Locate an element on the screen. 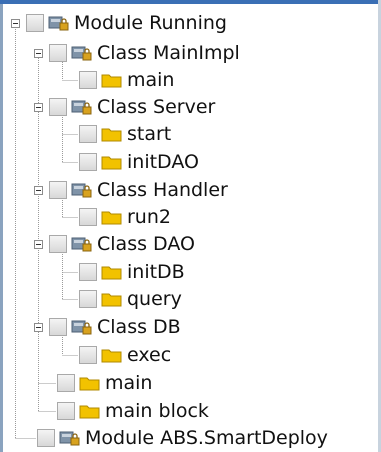 The height and width of the screenshot is (452, 381). tree-node-method-initdao: initDAO is located at coordinates (139, 162).